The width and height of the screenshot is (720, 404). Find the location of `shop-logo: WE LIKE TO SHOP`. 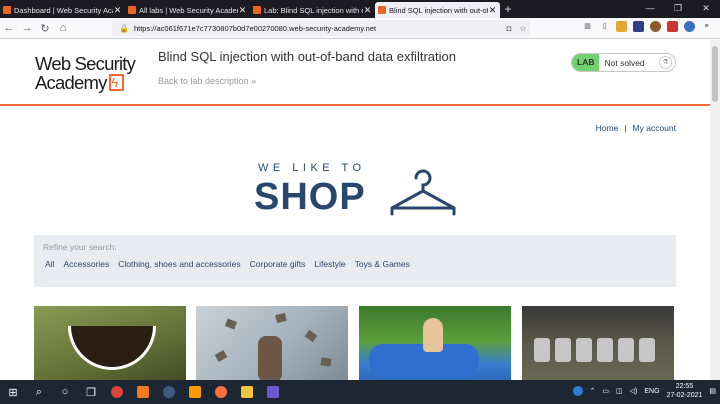

shop-logo: WE LIKE TO SHOP is located at coordinates (359, 190).